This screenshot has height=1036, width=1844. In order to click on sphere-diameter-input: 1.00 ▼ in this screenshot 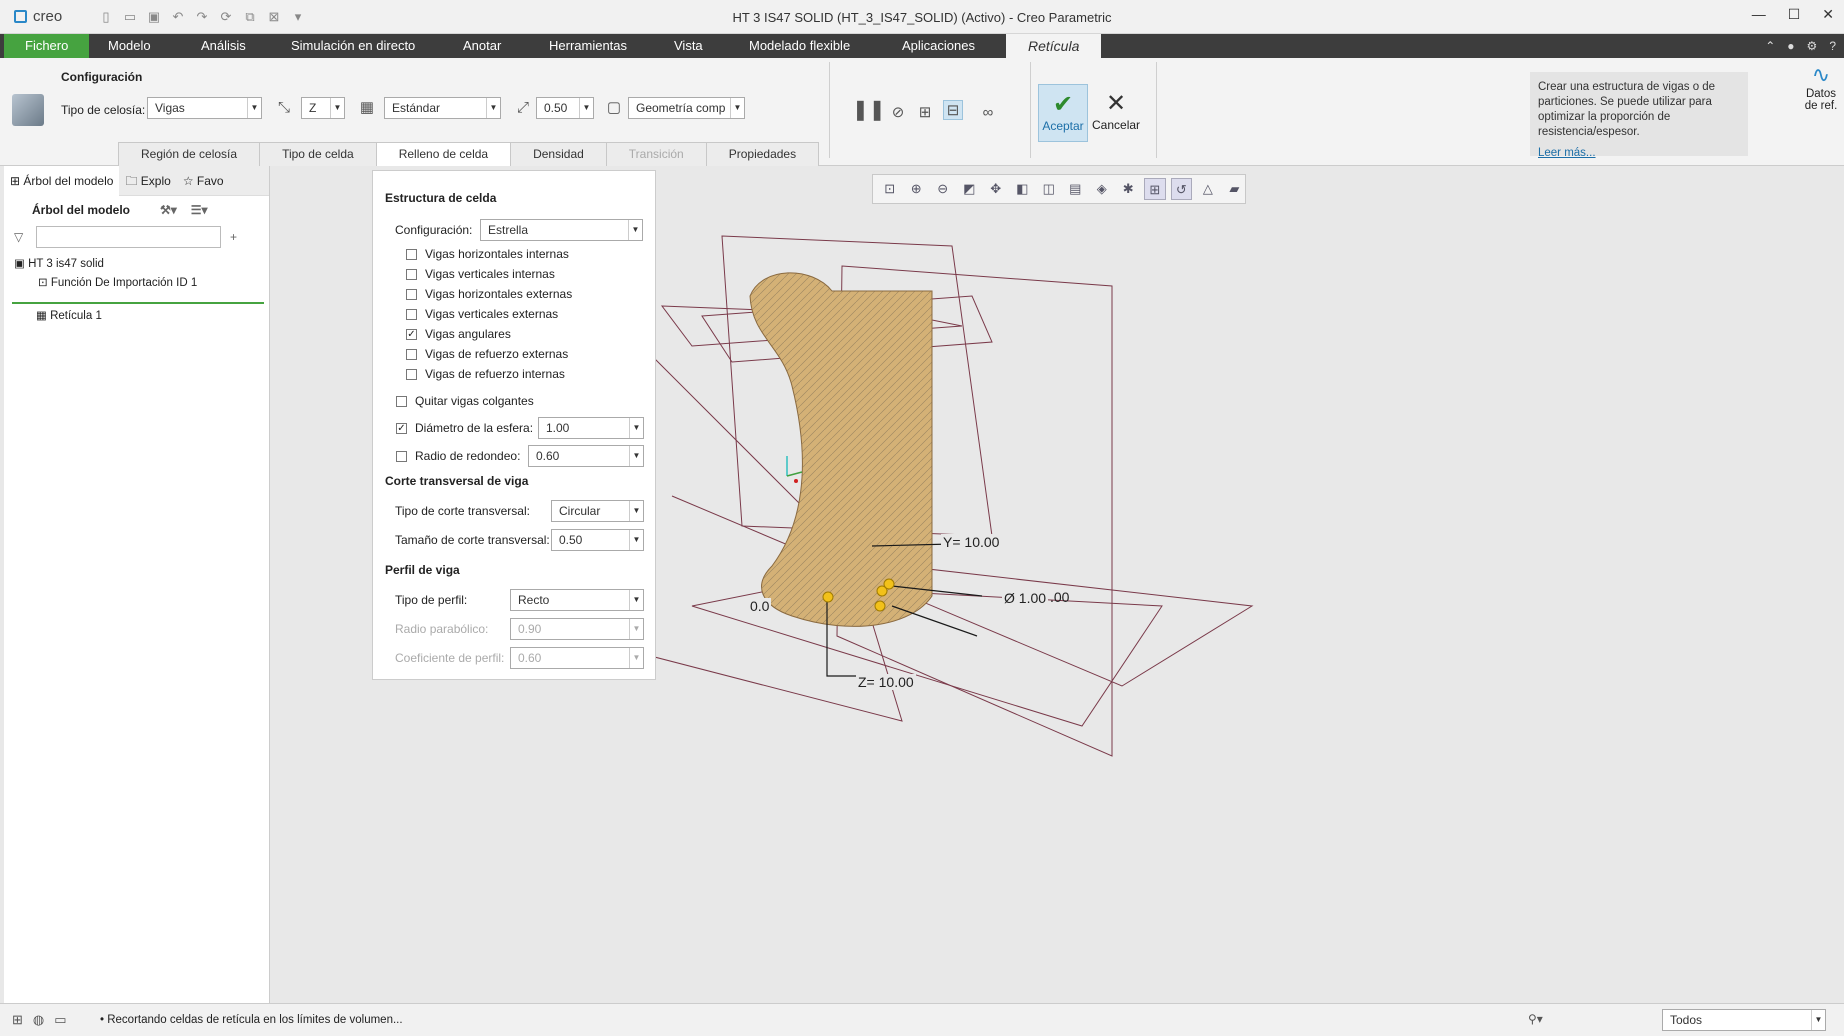, I will do `click(591, 428)`.